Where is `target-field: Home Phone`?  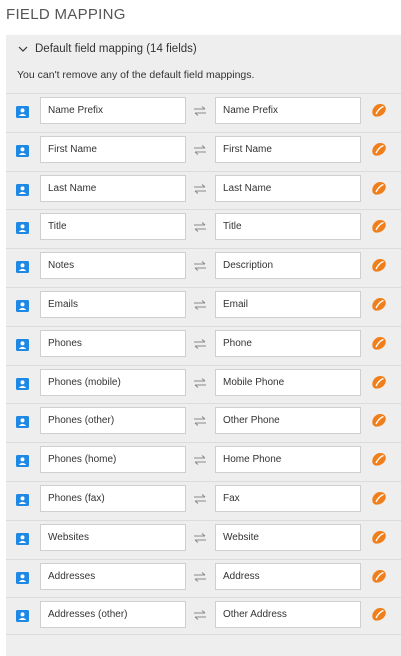
target-field: Home Phone is located at coordinates (288, 460).